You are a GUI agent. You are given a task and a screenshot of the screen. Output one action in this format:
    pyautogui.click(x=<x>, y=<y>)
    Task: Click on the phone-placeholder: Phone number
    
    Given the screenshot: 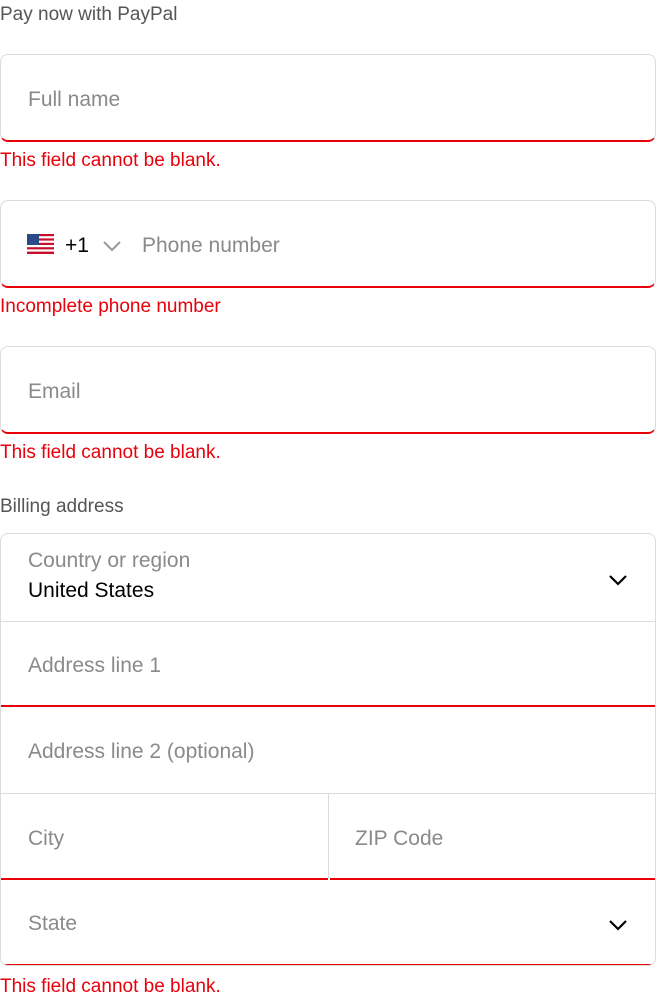 What is the action you would take?
    pyautogui.click(x=211, y=245)
    